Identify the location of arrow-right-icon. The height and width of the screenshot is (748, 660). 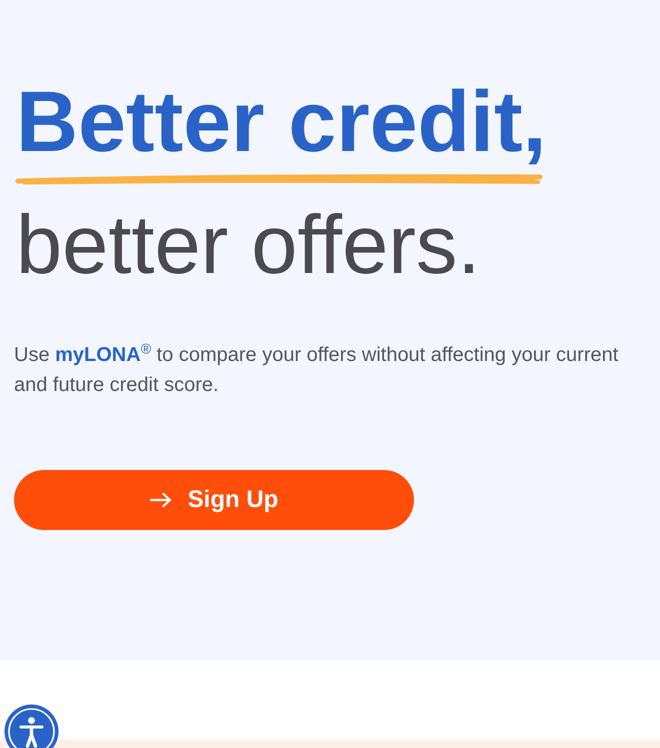
(161, 500).